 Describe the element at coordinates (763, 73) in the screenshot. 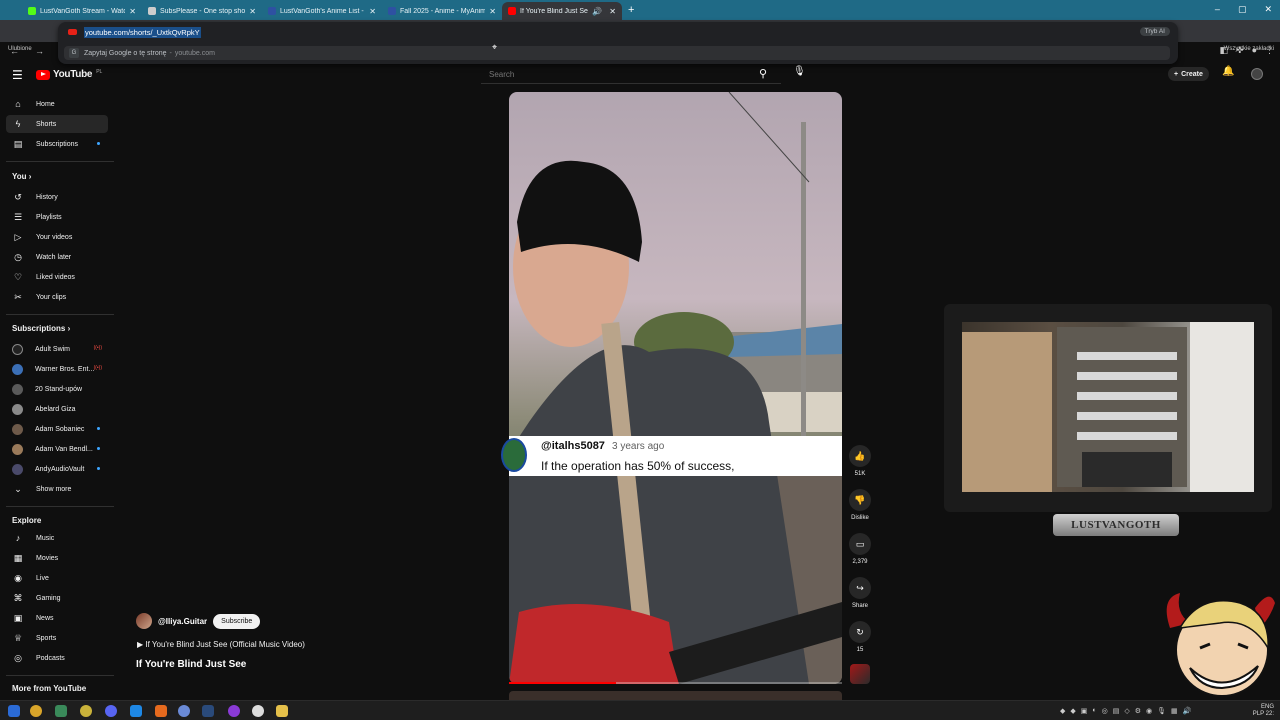

I see `search-icon: ⚲` at that location.